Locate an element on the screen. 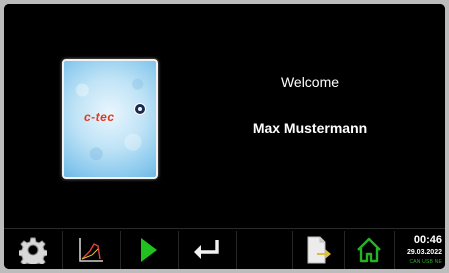 This screenshot has width=449, height=273. settings-button is located at coordinates (33, 250).